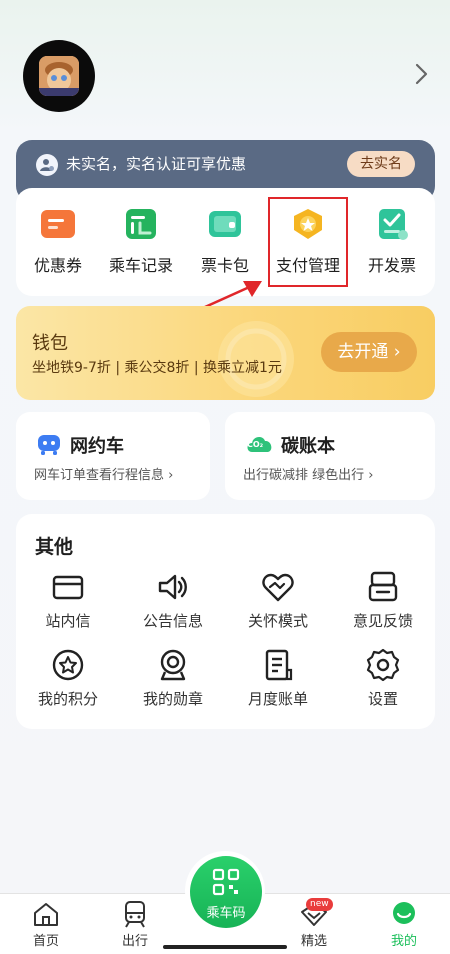  I want to click on coupon-label: 优惠券, so click(57, 265).